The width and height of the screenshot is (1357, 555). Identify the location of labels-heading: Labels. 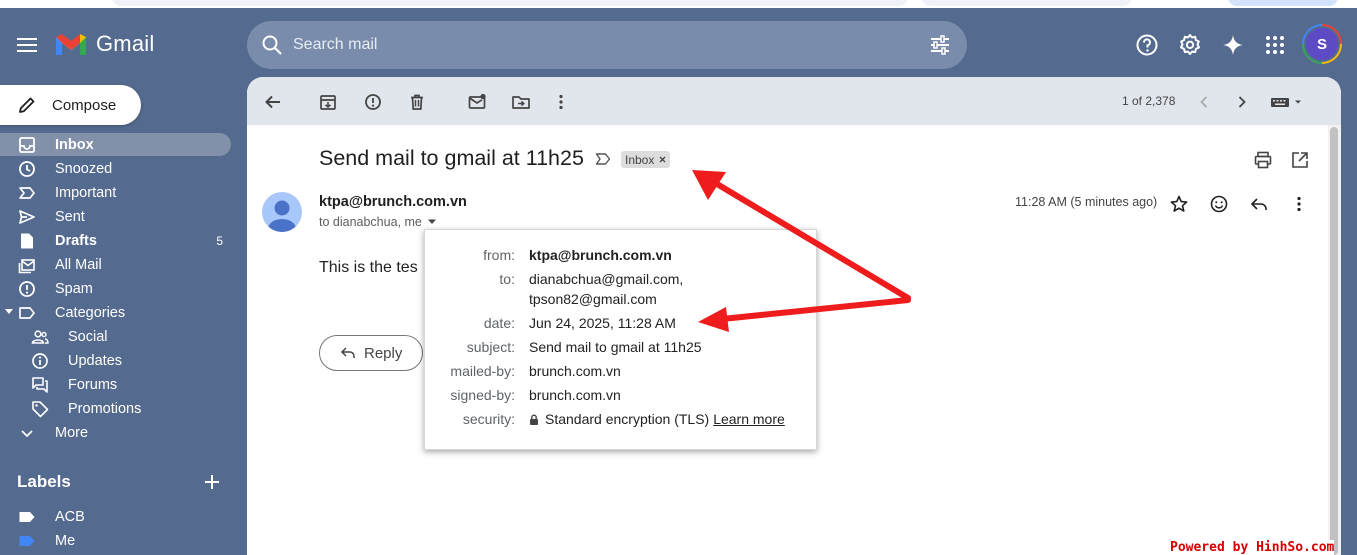
(44, 481).